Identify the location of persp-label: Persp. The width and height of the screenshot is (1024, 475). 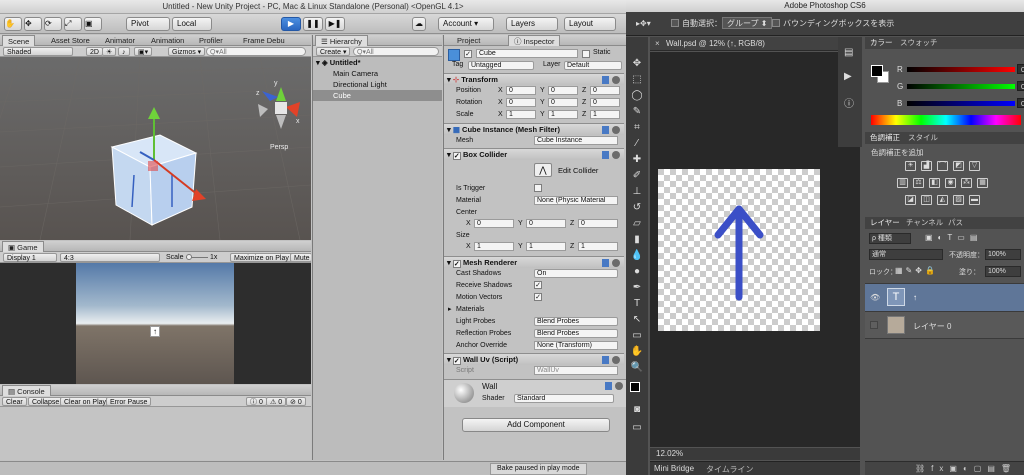
(279, 147).